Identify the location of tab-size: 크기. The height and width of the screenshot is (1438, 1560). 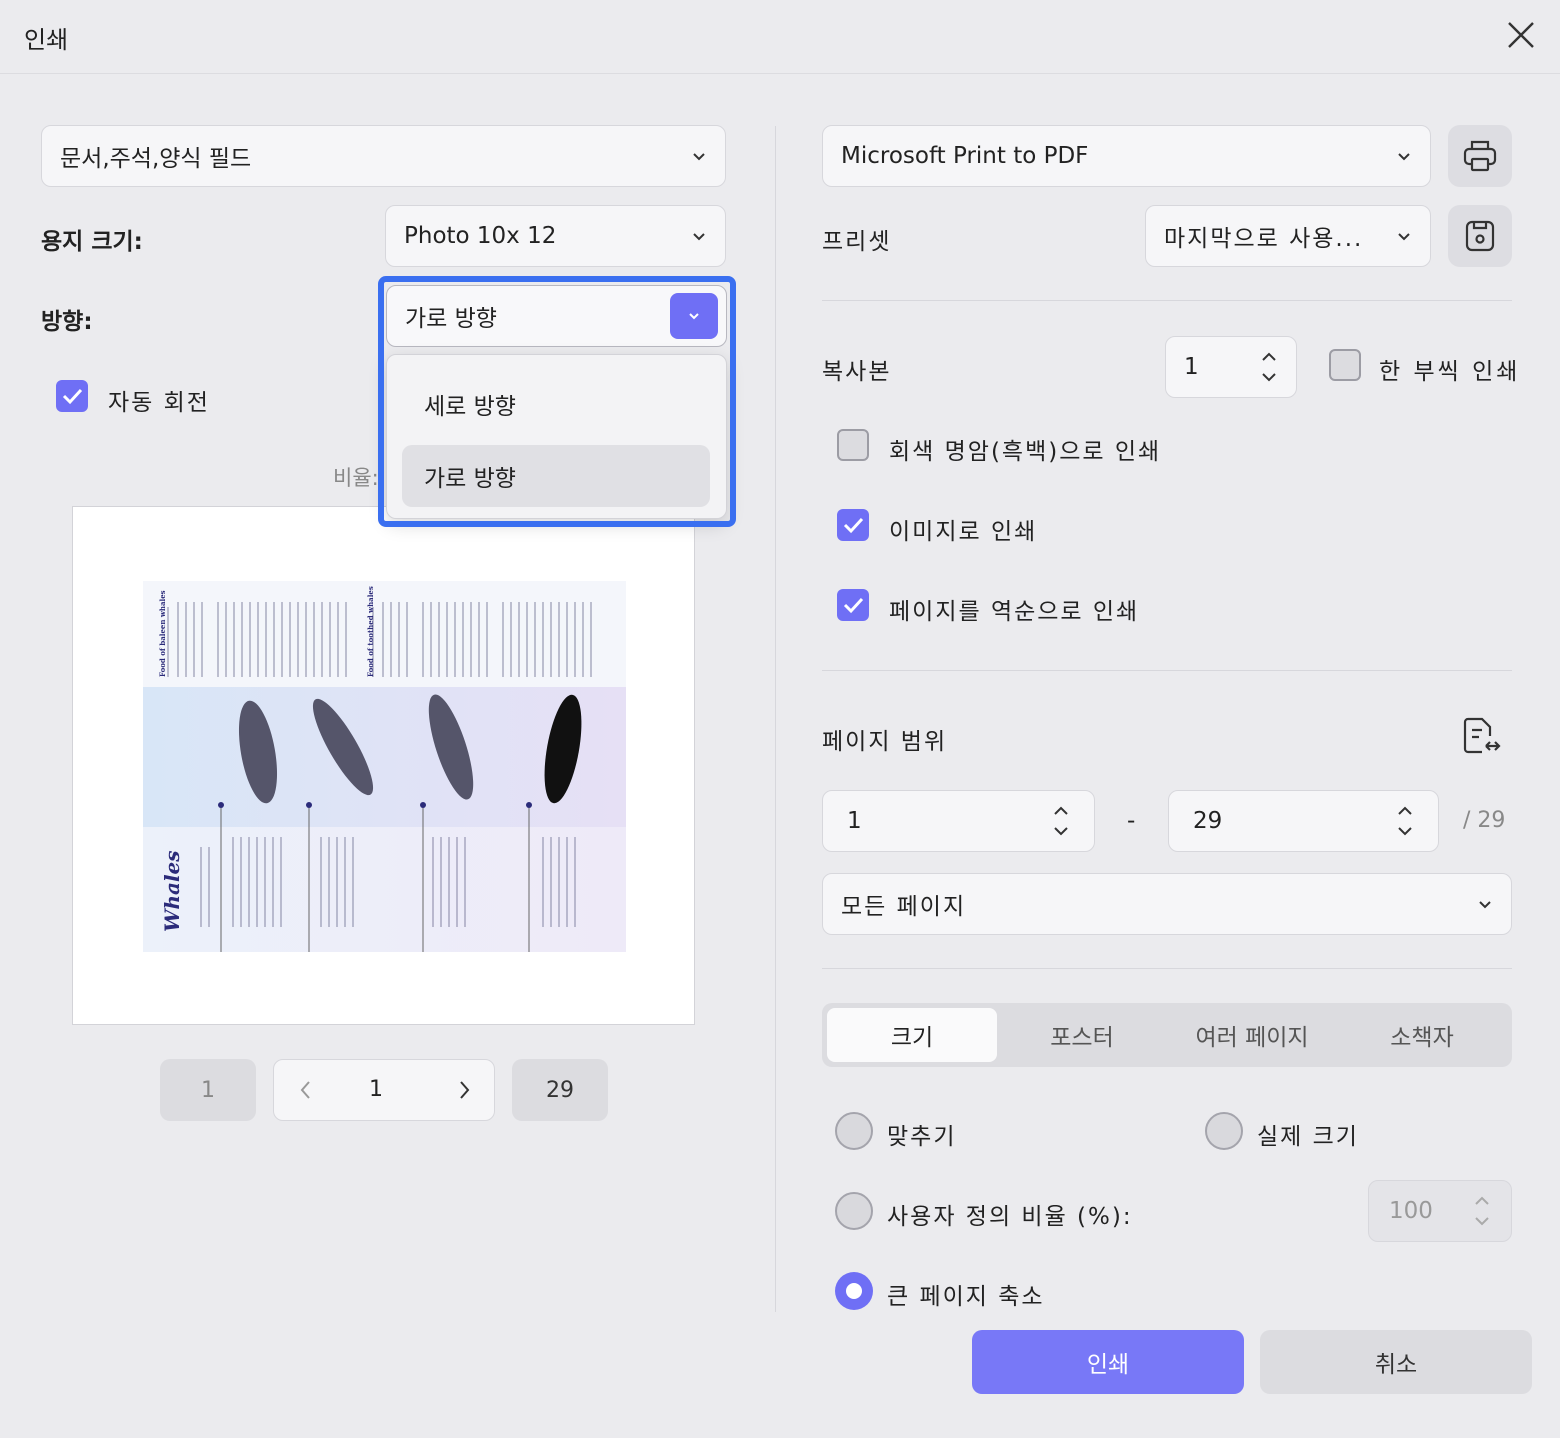
(912, 1035).